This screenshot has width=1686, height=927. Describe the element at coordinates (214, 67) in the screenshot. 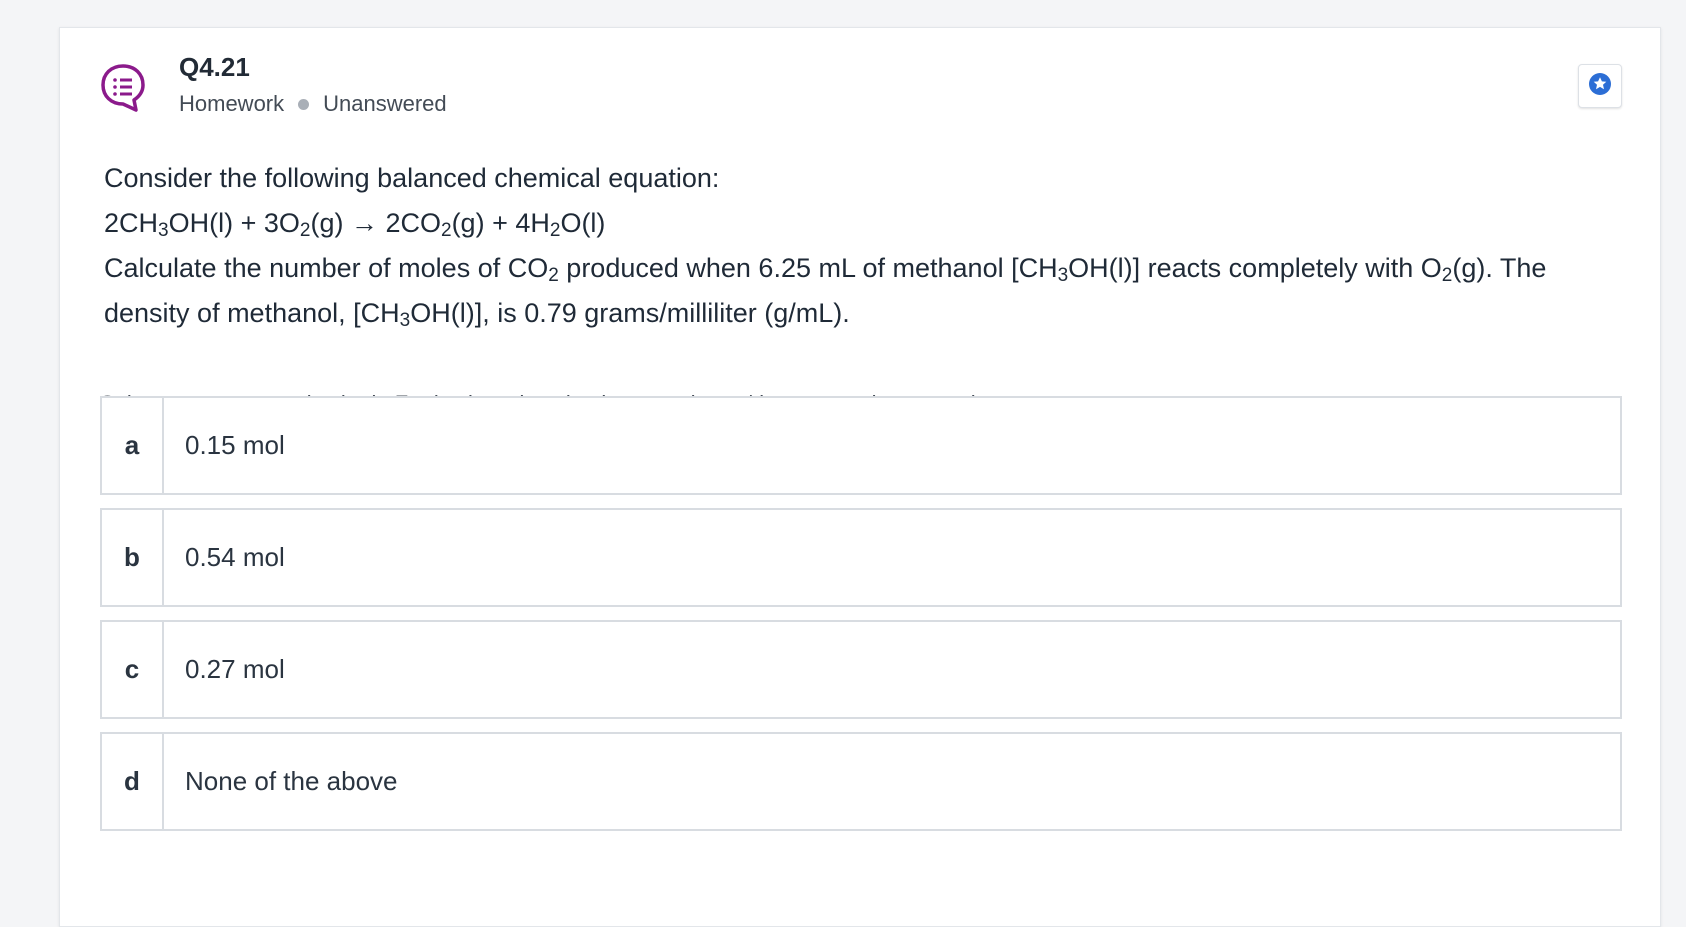

I see `question-number: Q4.21` at that location.